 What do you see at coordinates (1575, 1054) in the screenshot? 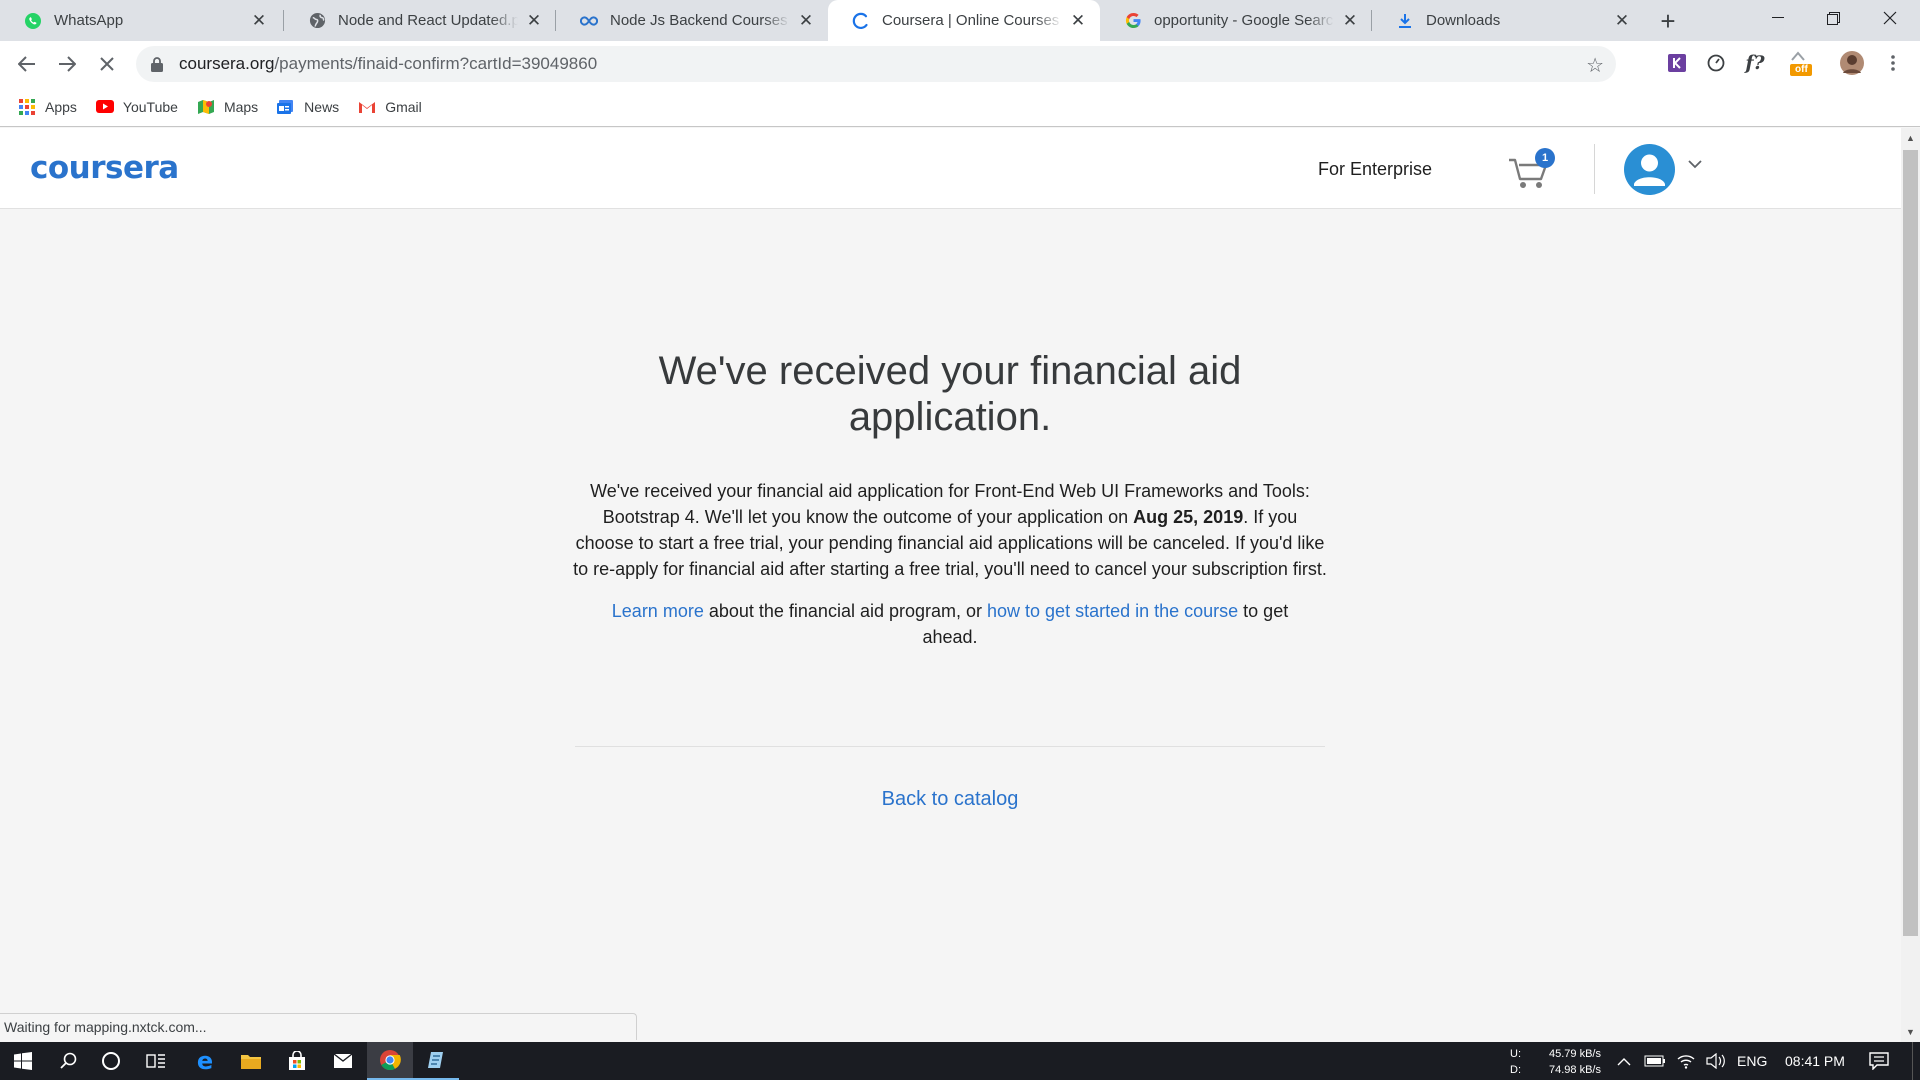
I see `net-upload-speed: 45.79 kB/s` at bounding box center [1575, 1054].